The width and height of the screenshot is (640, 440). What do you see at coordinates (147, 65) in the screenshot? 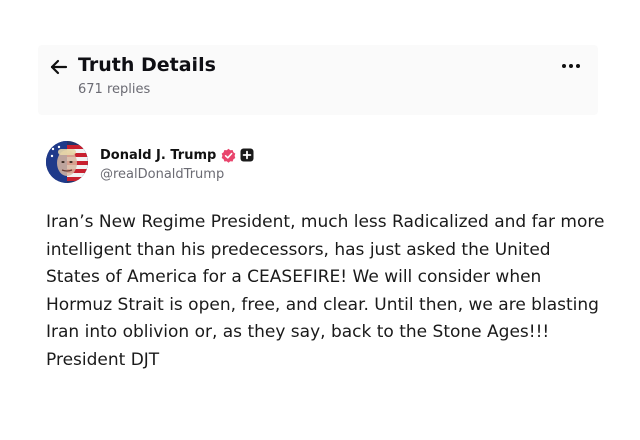
I see `page-title: Truth Details` at bounding box center [147, 65].